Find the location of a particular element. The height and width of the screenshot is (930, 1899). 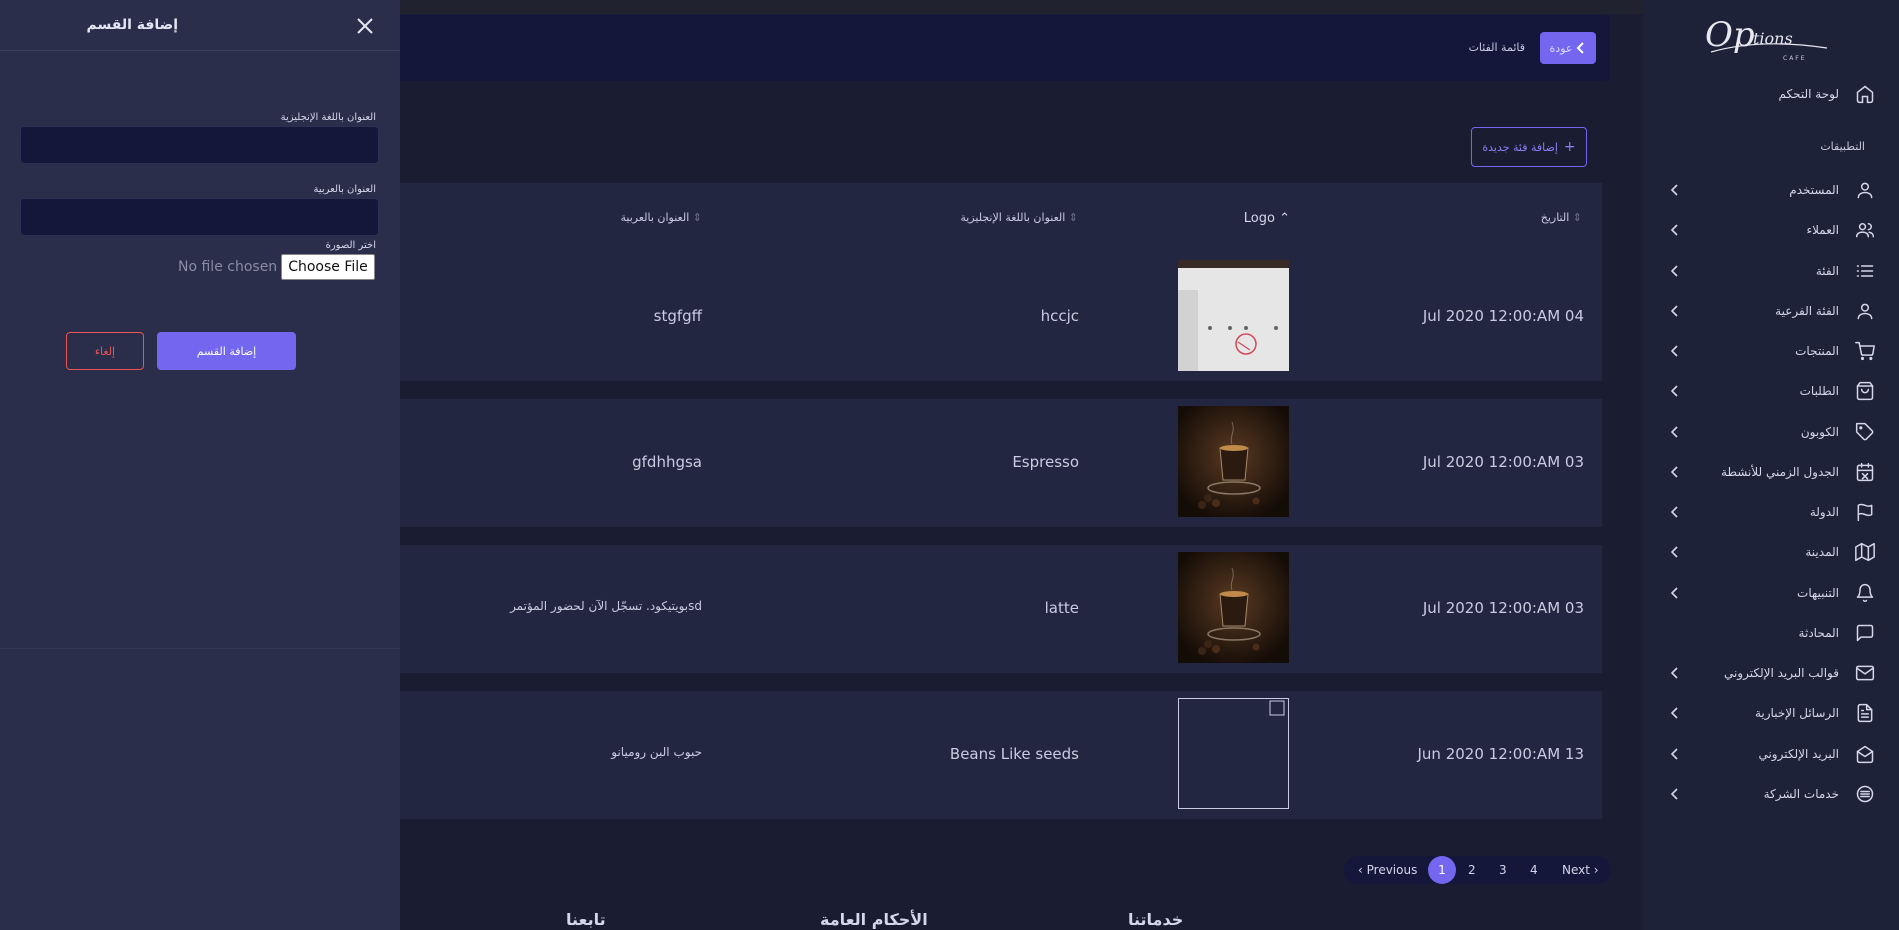

close-icon is located at coordinates (365, 26).